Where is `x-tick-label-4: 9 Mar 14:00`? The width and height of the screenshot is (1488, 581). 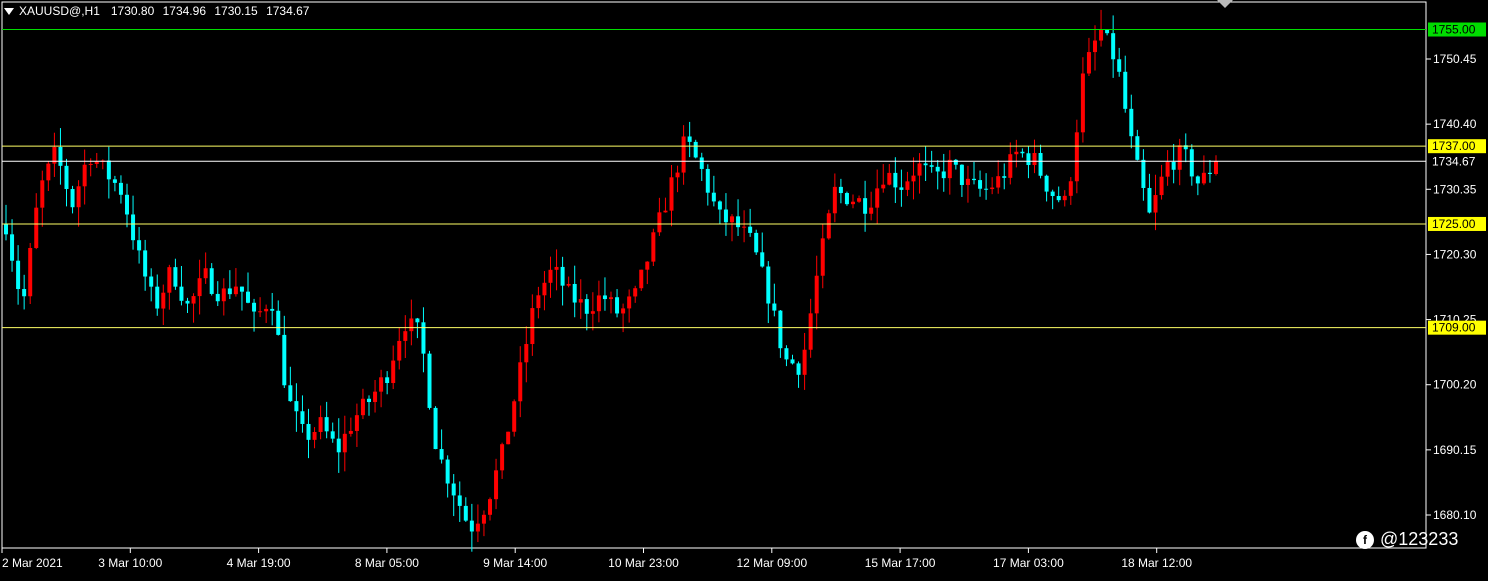
x-tick-label-4: 9 Mar 14:00 is located at coordinates (515, 563).